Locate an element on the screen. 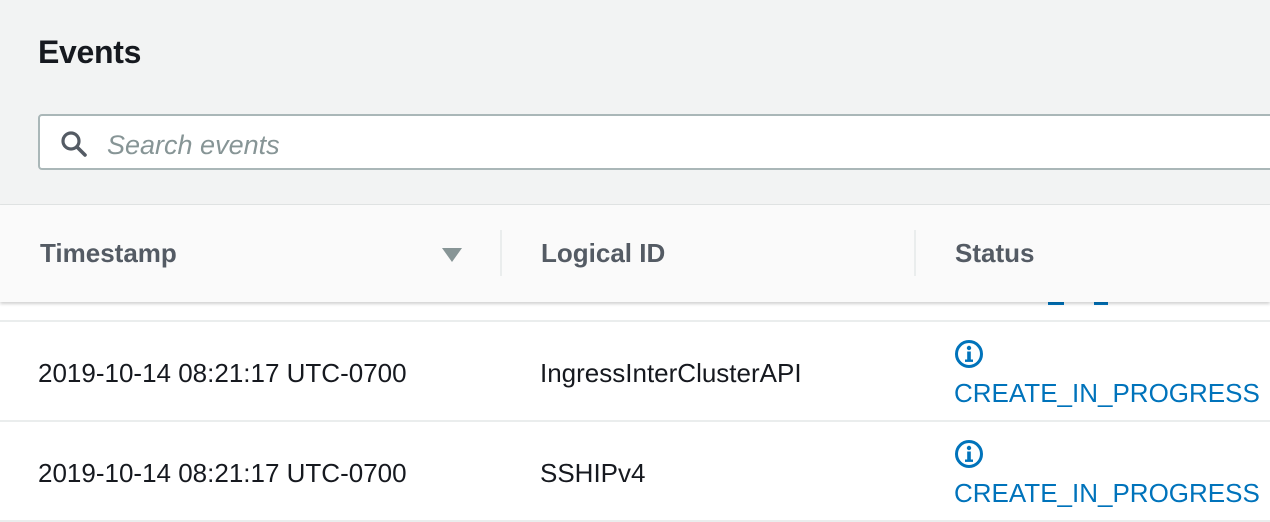  column-header-timestamp: Timestamp is located at coordinates (108, 253).